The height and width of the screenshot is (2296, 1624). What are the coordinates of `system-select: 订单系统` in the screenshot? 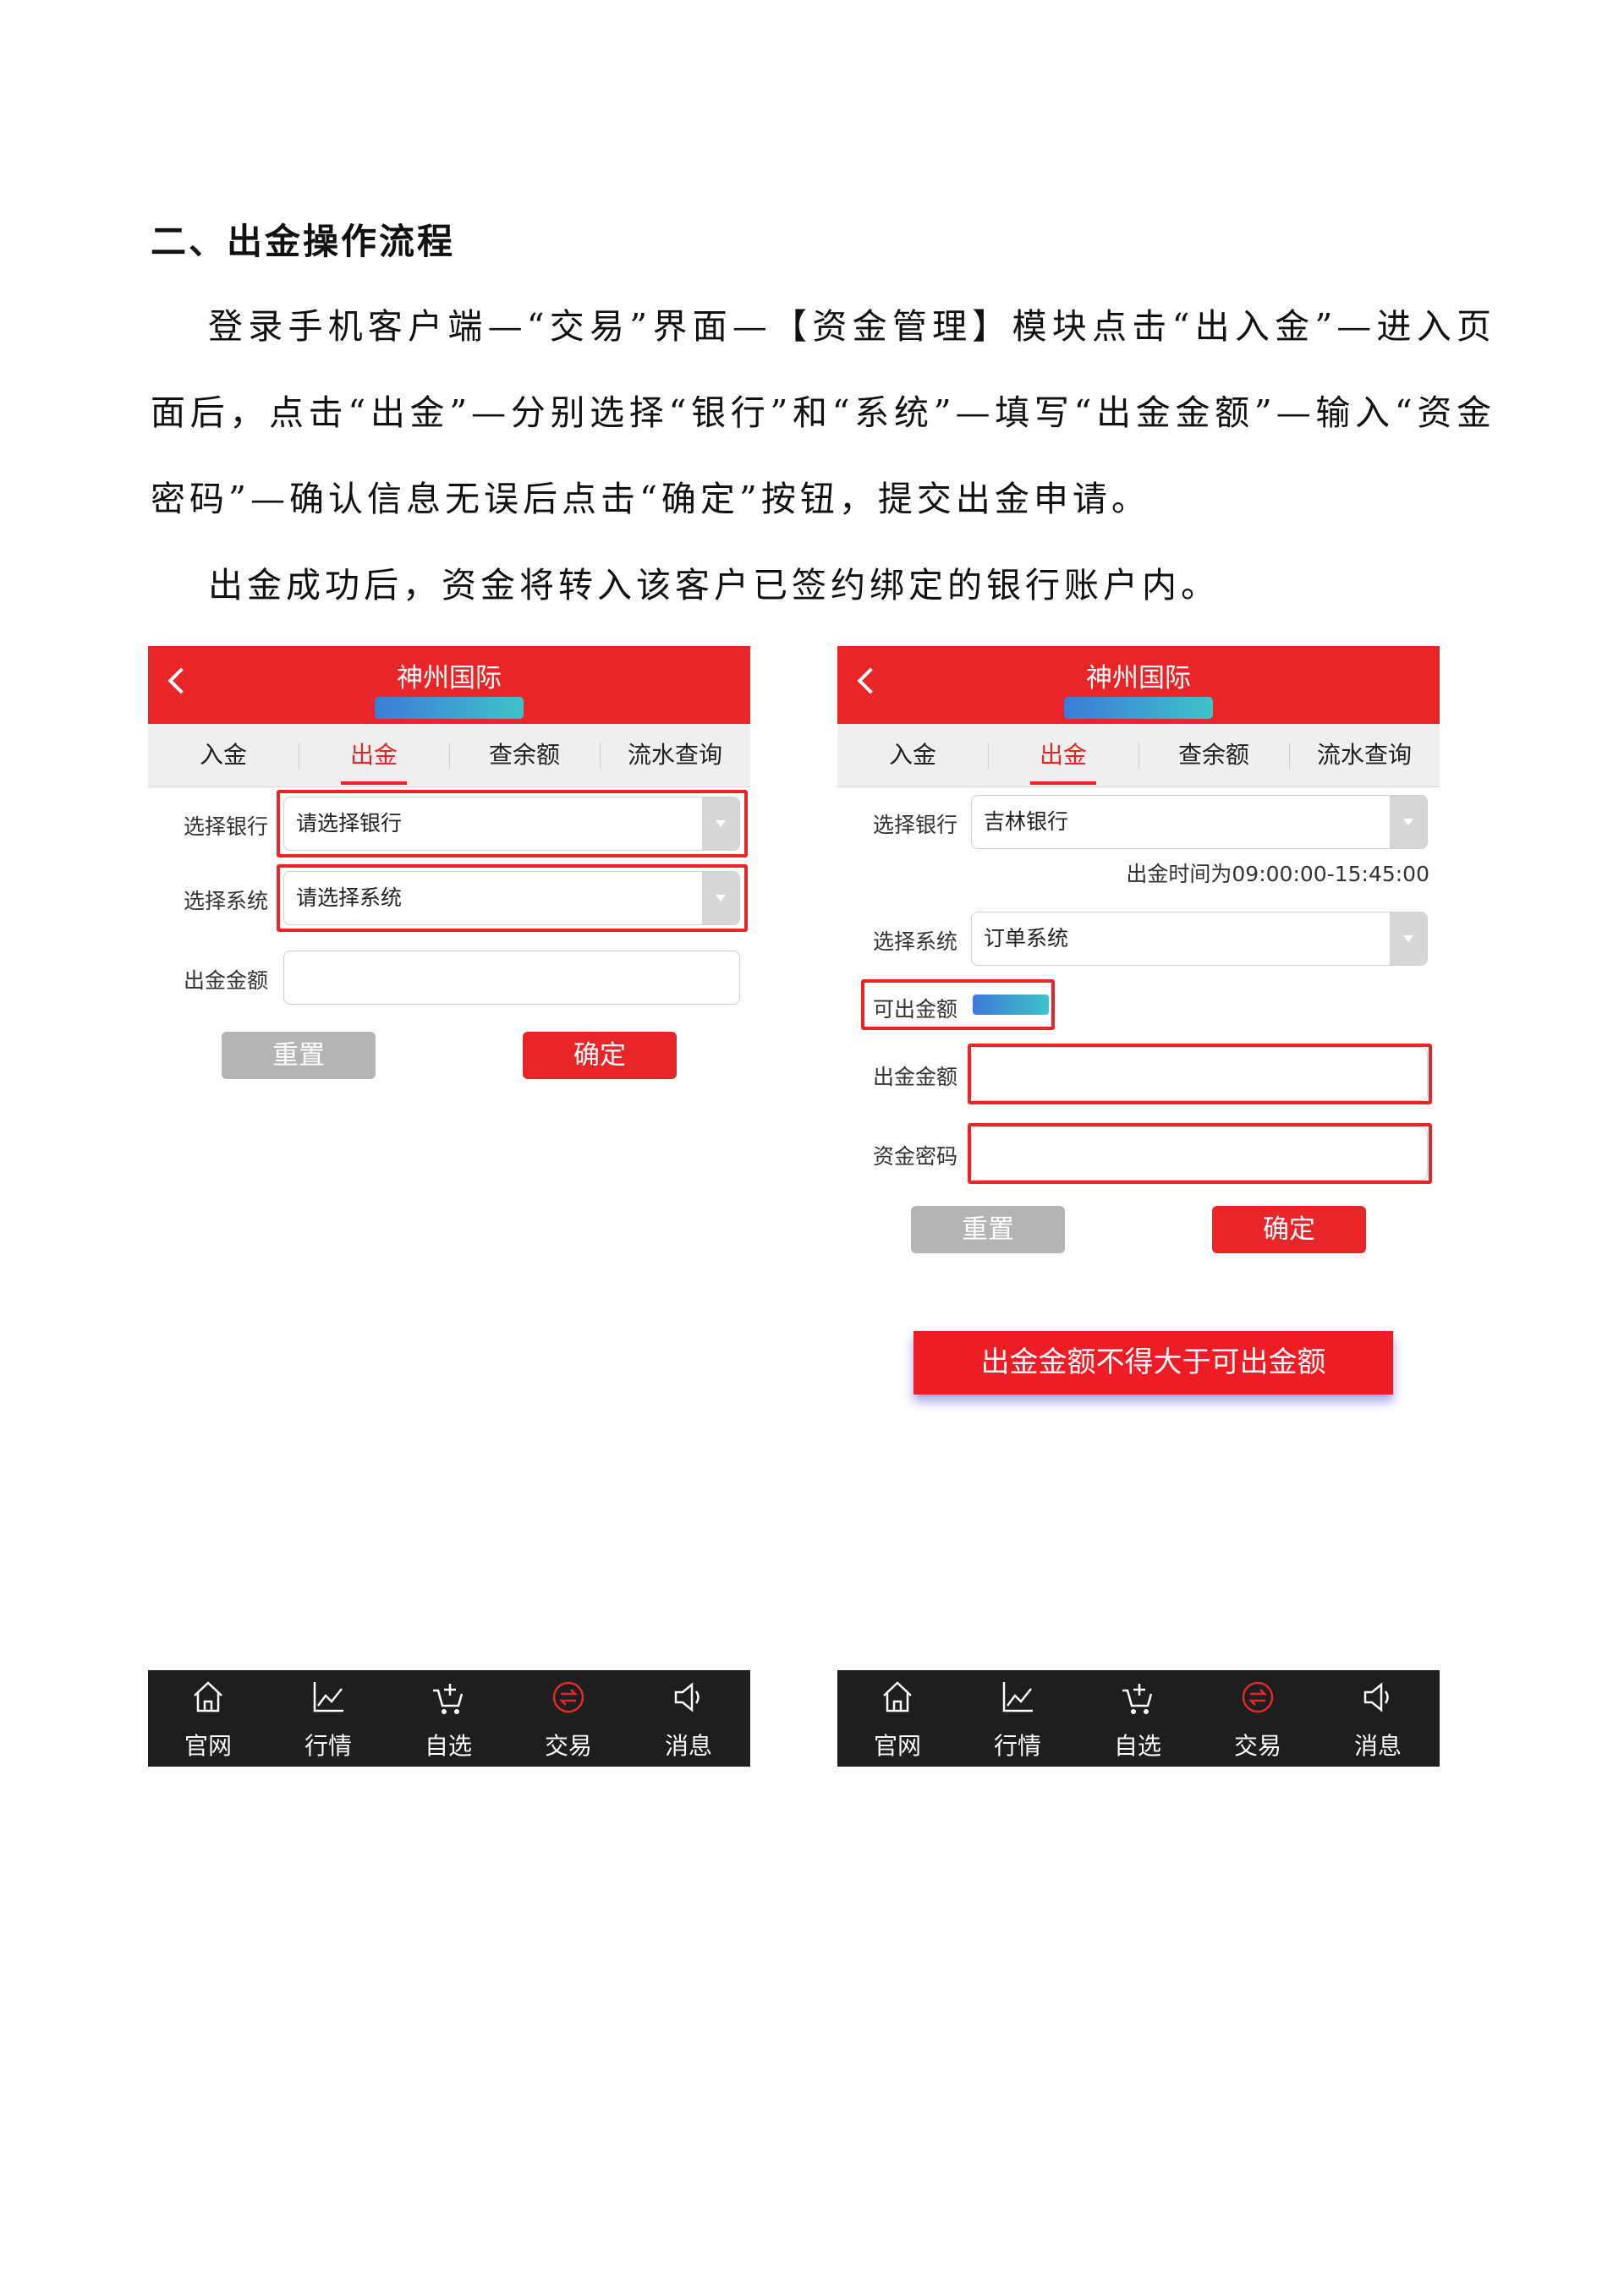 It's located at (1200, 939).